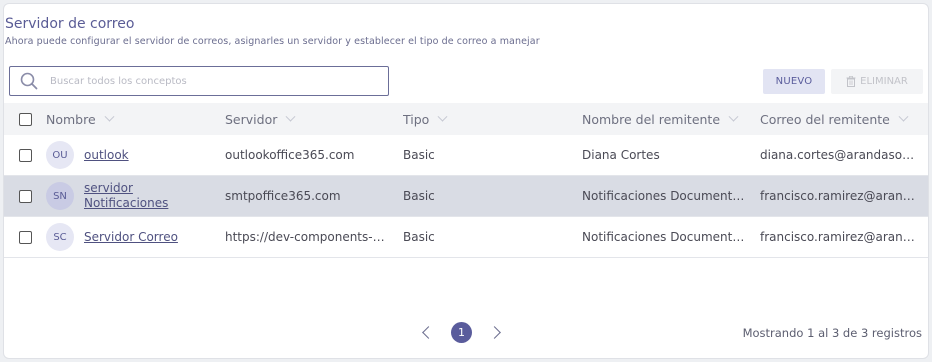 Image resolution: width=932 pixels, height=362 pixels. What do you see at coordinates (851, 81) in the screenshot?
I see `trash-icon` at bounding box center [851, 81].